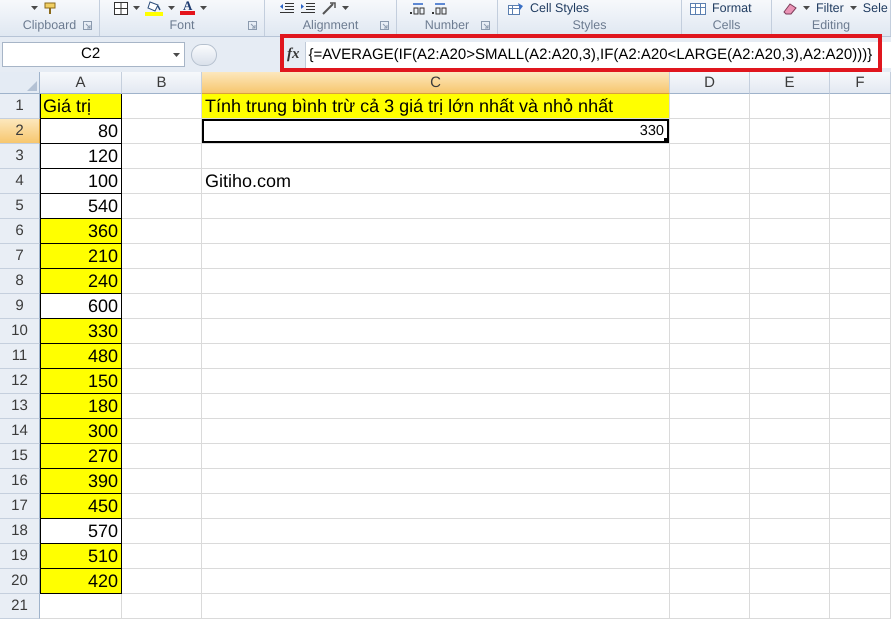 The width and height of the screenshot is (891, 622). Describe the element at coordinates (20, 206) in the screenshot. I see `row-header: 5` at that location.